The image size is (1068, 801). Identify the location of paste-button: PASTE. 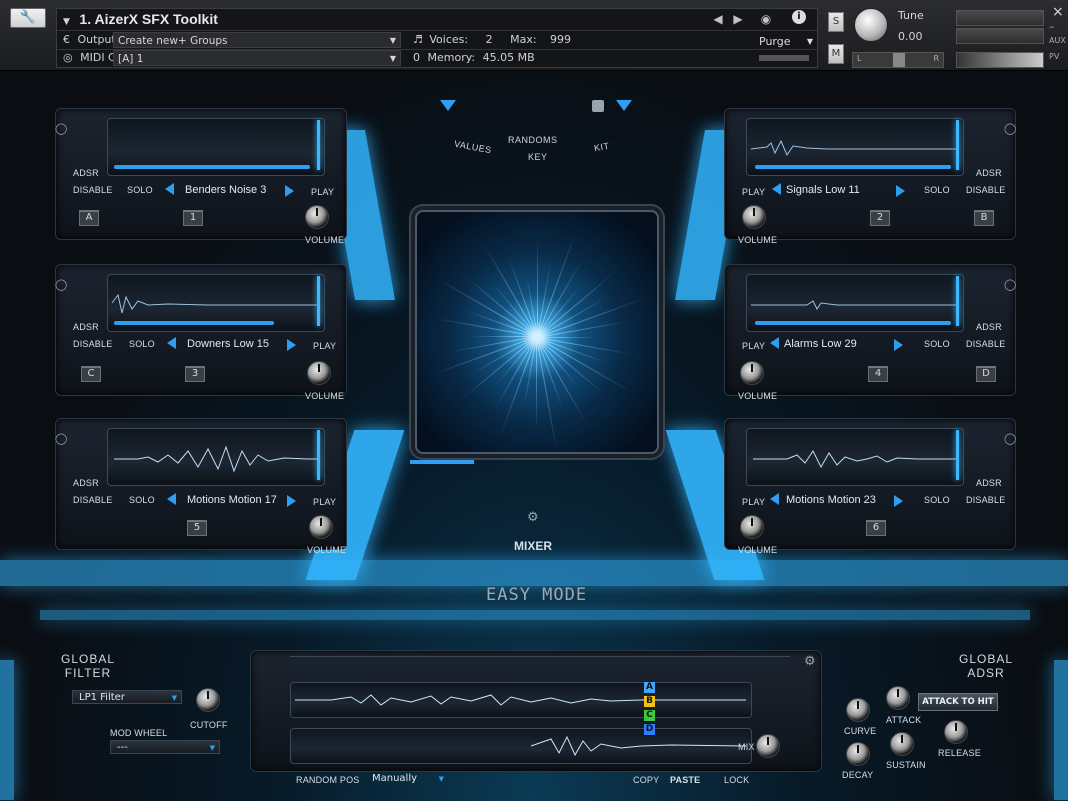
(685, 780).